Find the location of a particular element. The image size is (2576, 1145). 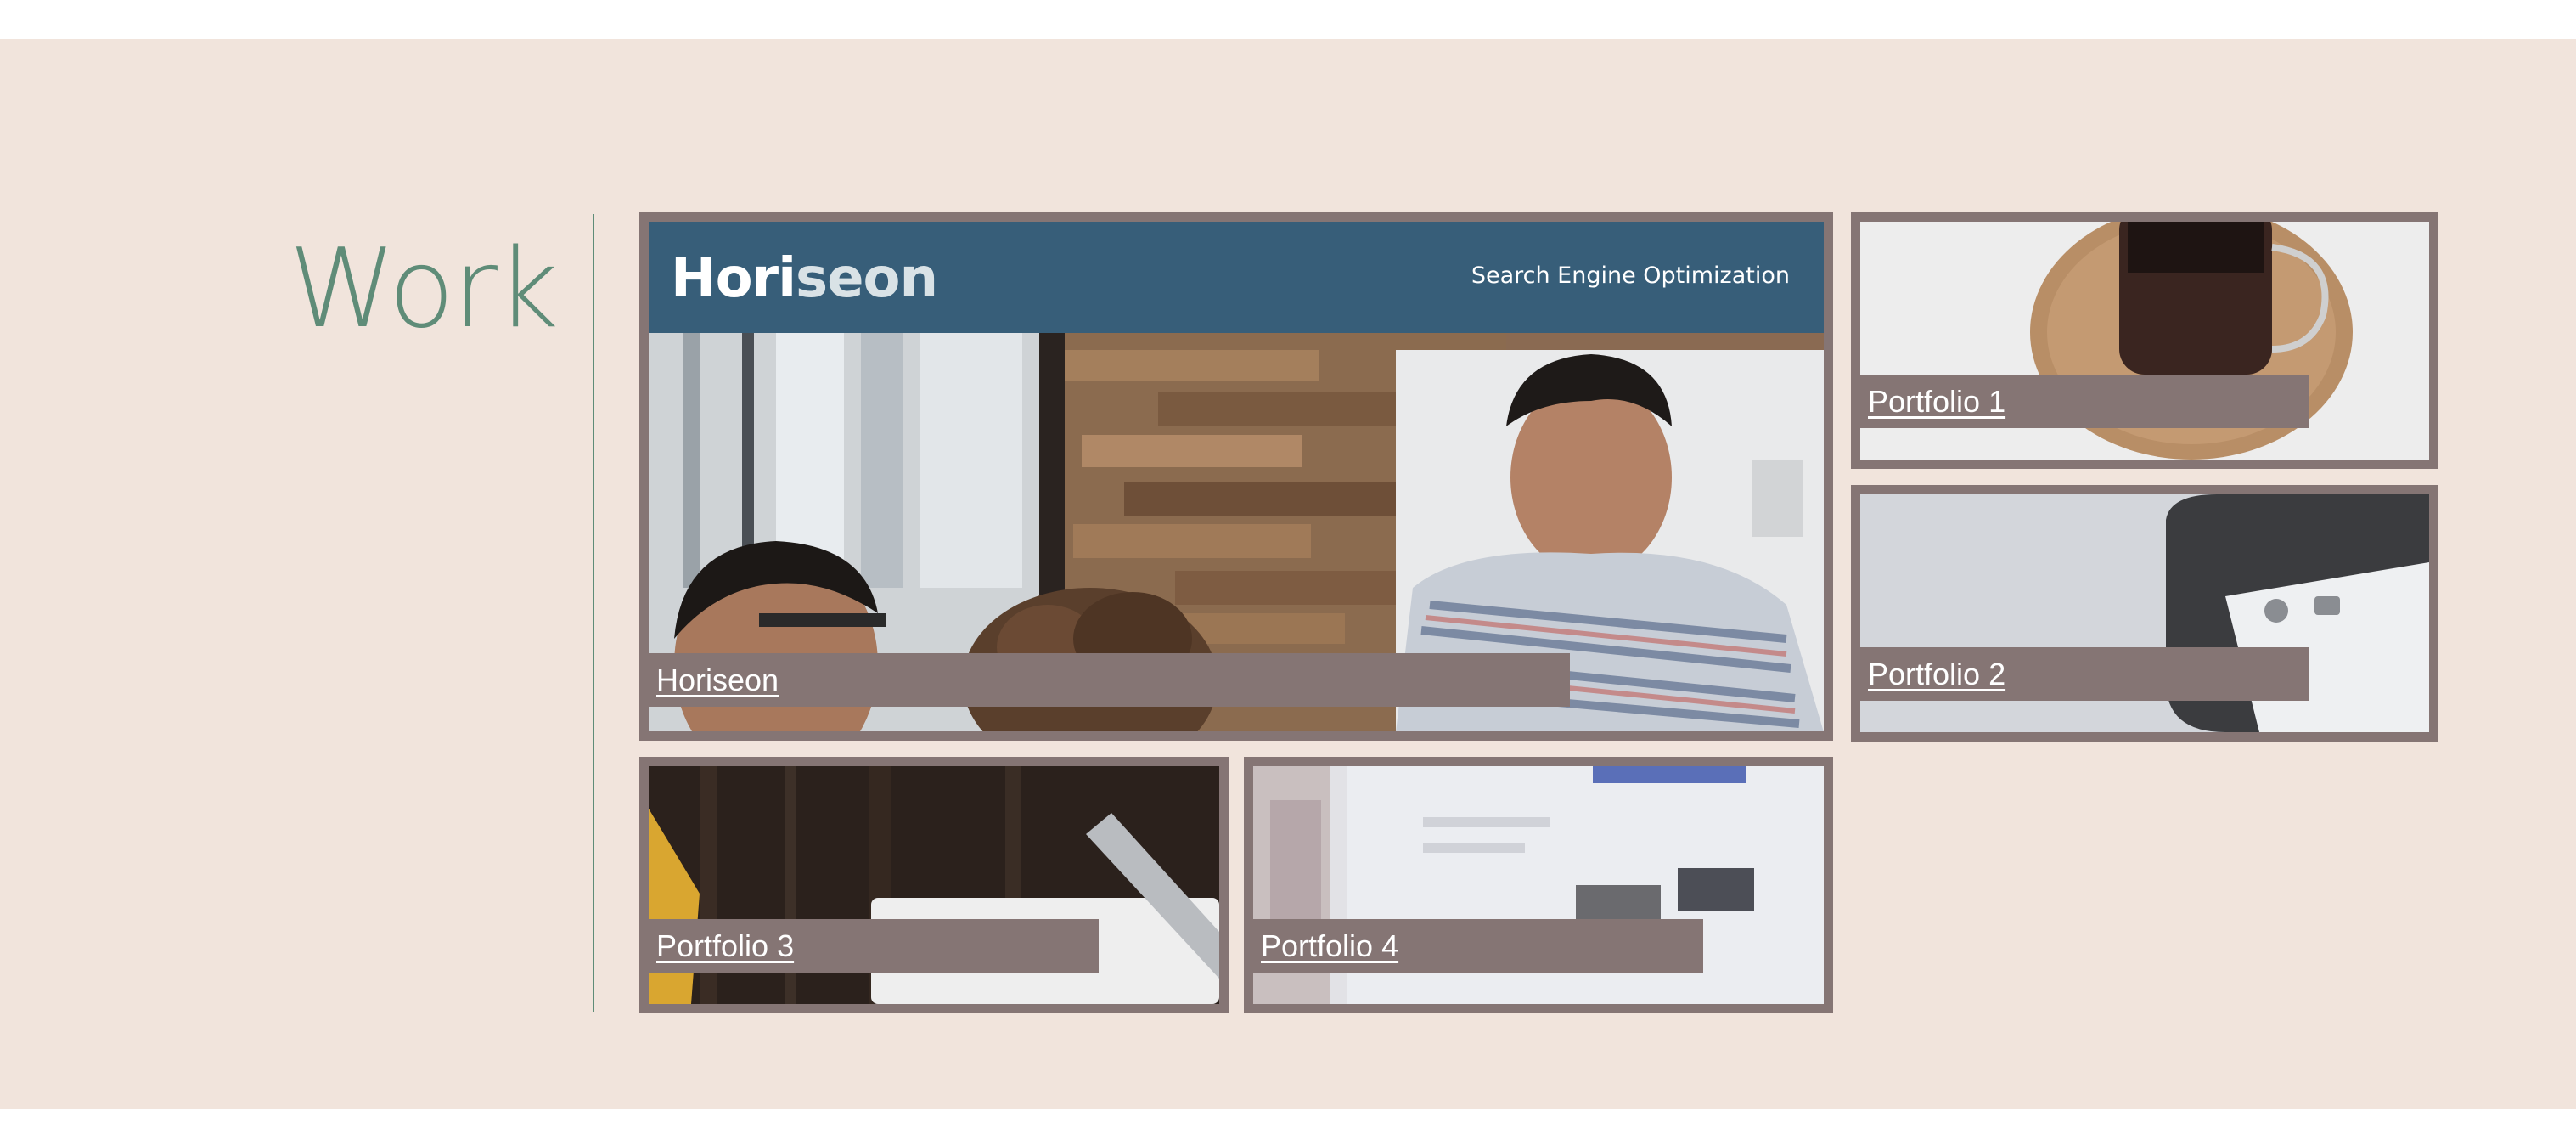

portfolio-2-link-bar: Portfolio 2 is located at coordinates (2084, 674).